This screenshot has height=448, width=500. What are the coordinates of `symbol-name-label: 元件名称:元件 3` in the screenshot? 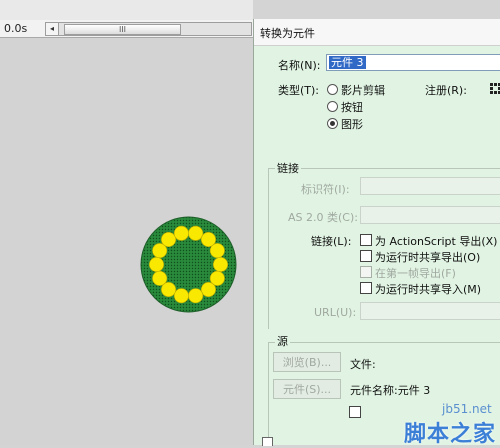 It's located at (390, 390).